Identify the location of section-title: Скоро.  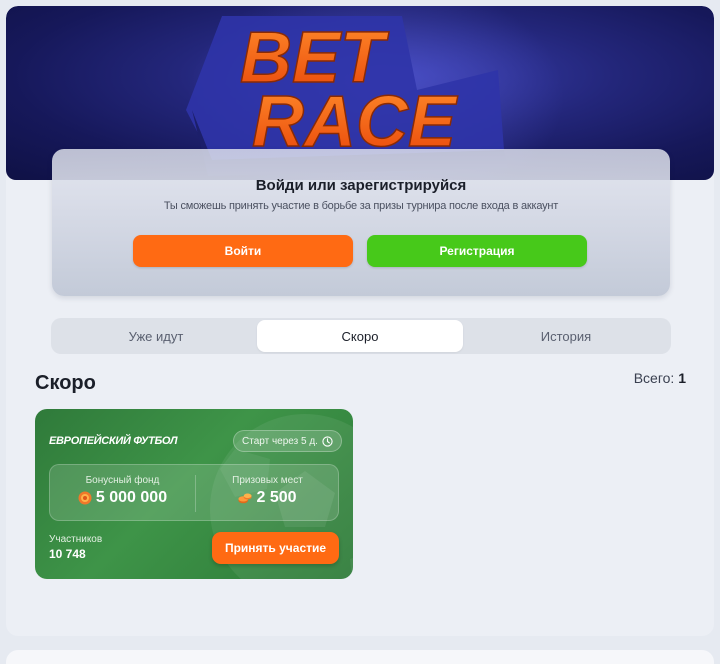
(65, 383).